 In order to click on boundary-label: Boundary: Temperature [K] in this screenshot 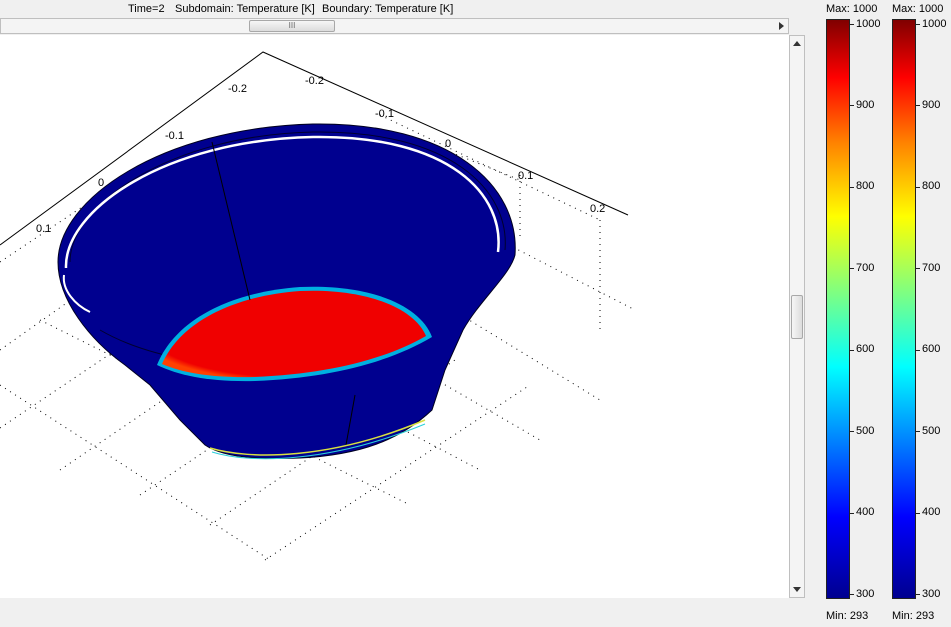, I will do `click(388, 9)`.